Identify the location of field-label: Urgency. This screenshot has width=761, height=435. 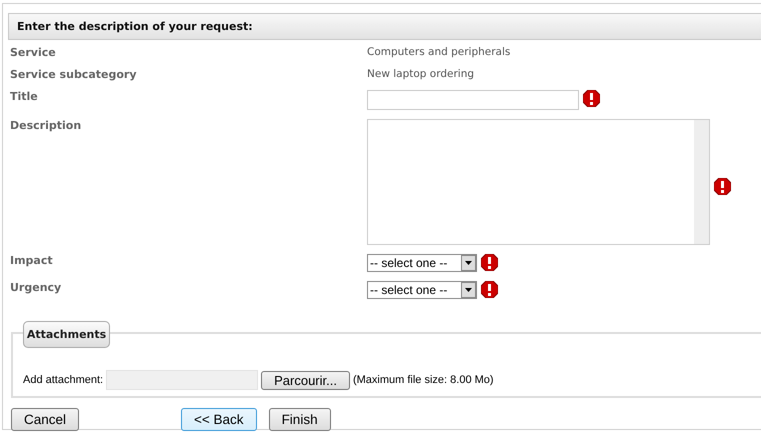
(35, 287).